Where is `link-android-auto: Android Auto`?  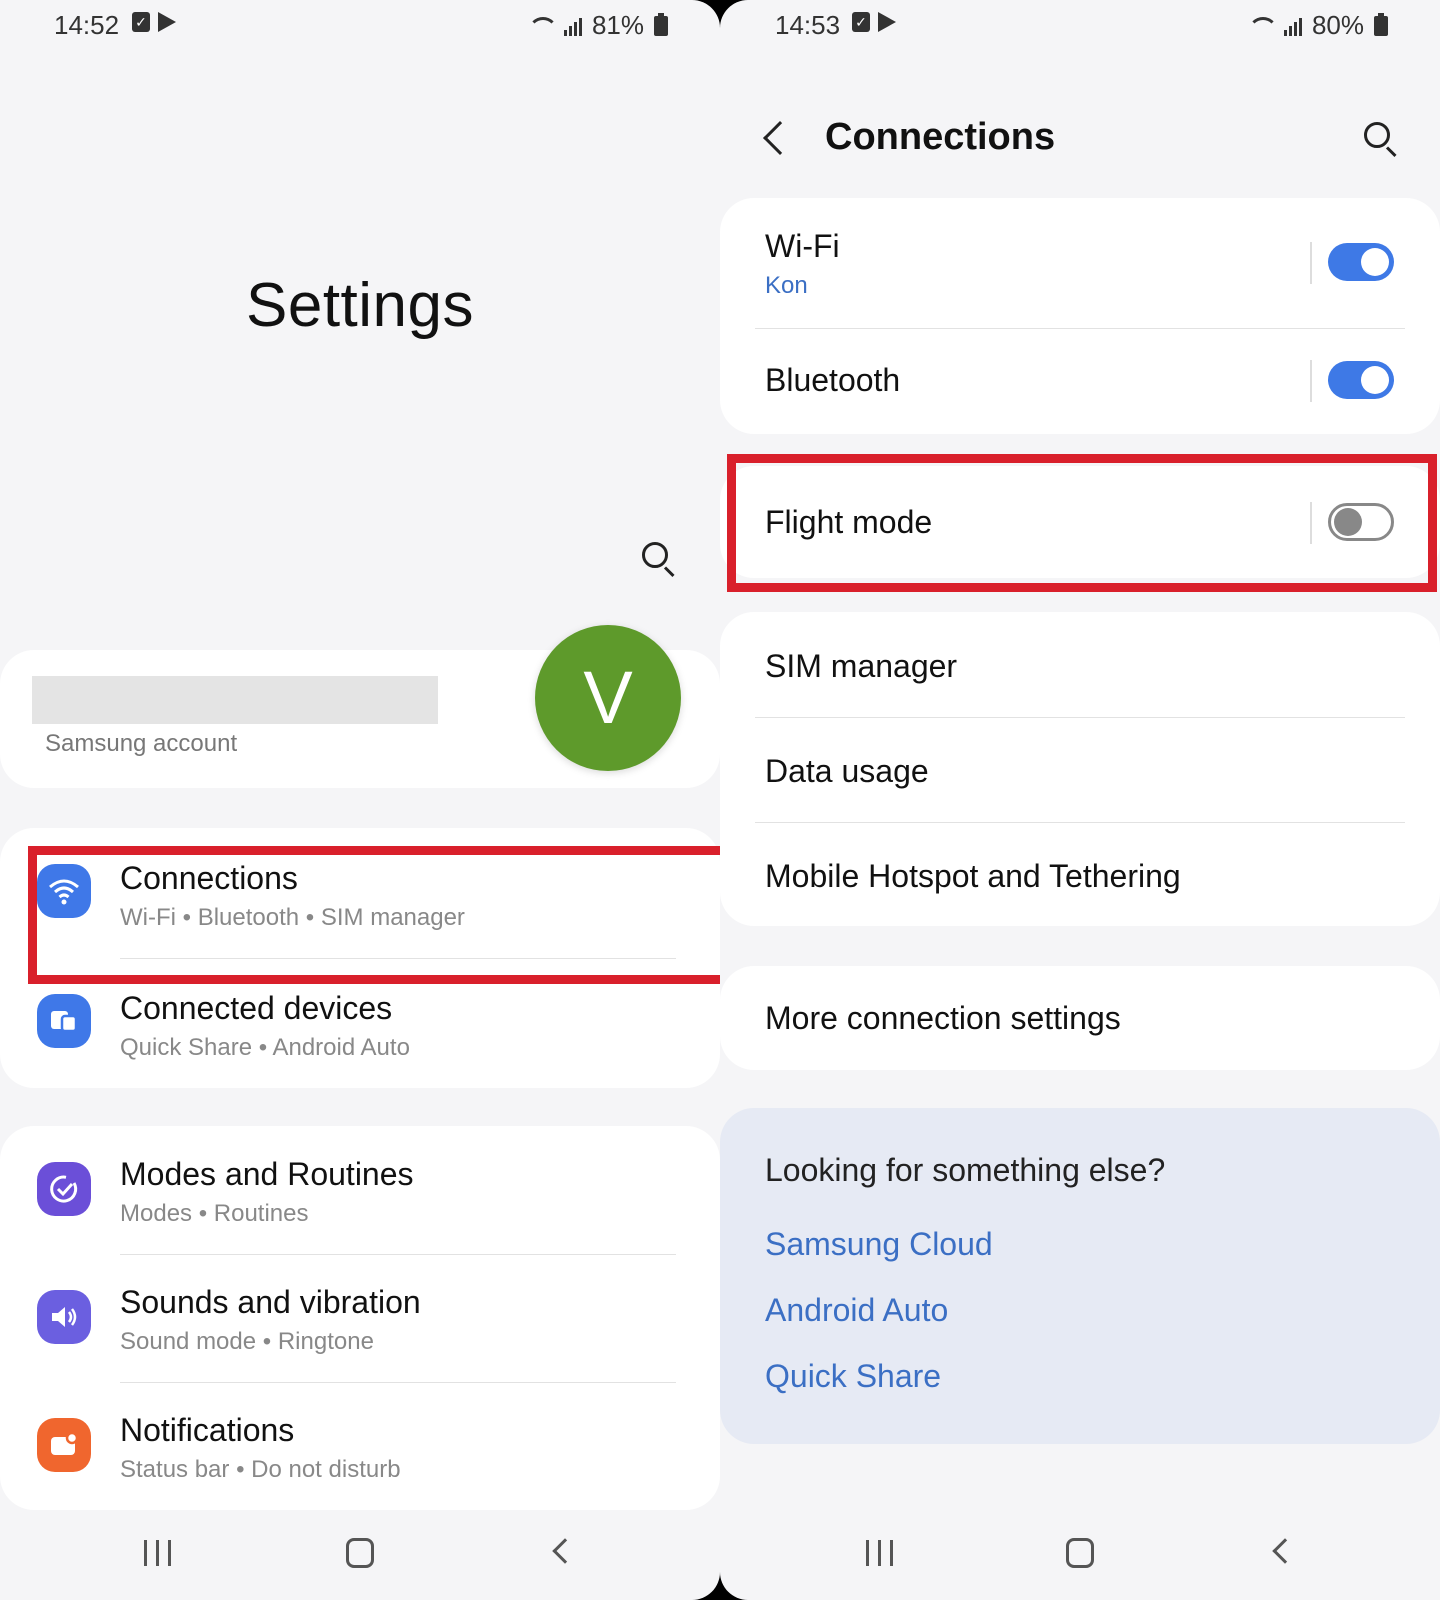
link-android-auto: Android Auto is located at coordinates (856, 1310).